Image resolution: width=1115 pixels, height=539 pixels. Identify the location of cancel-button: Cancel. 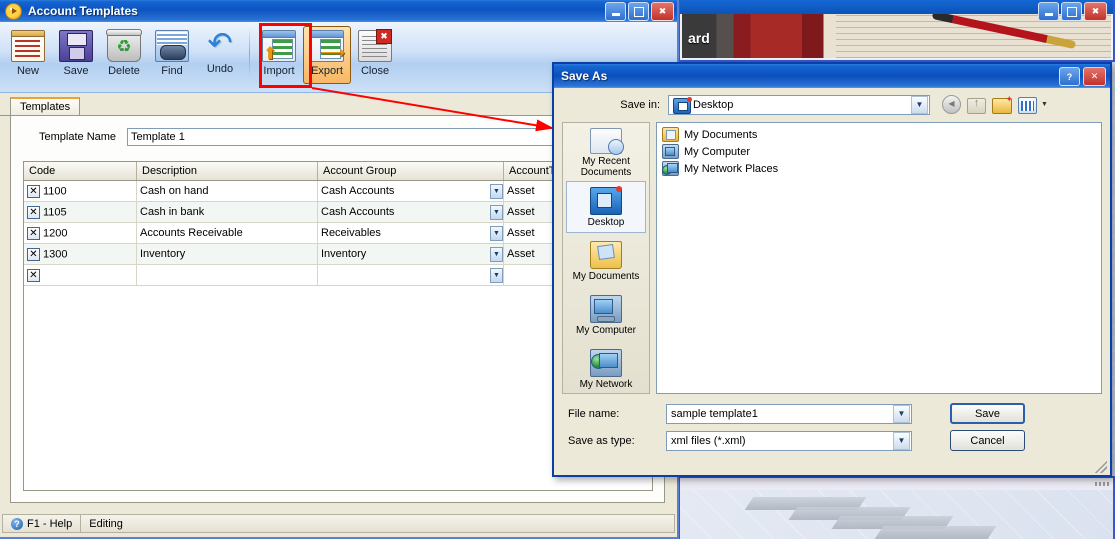
(987, 440).